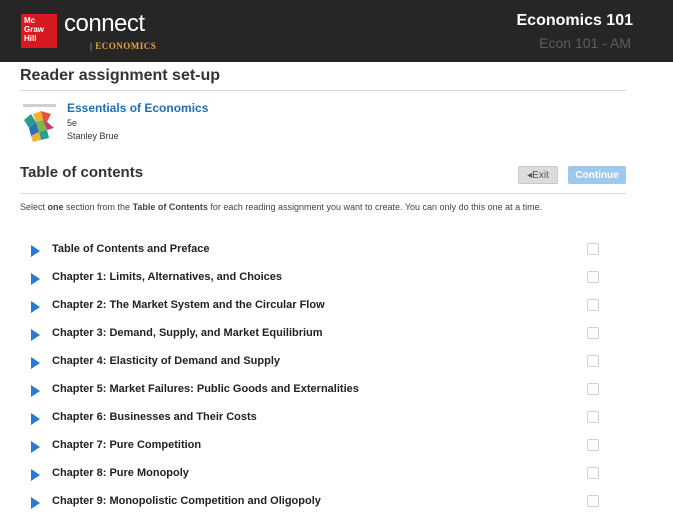  Describe the element at coordinates (131, 249) in the screenshot. I see `toc-item-label: Table of Contents and Preface` at that location.